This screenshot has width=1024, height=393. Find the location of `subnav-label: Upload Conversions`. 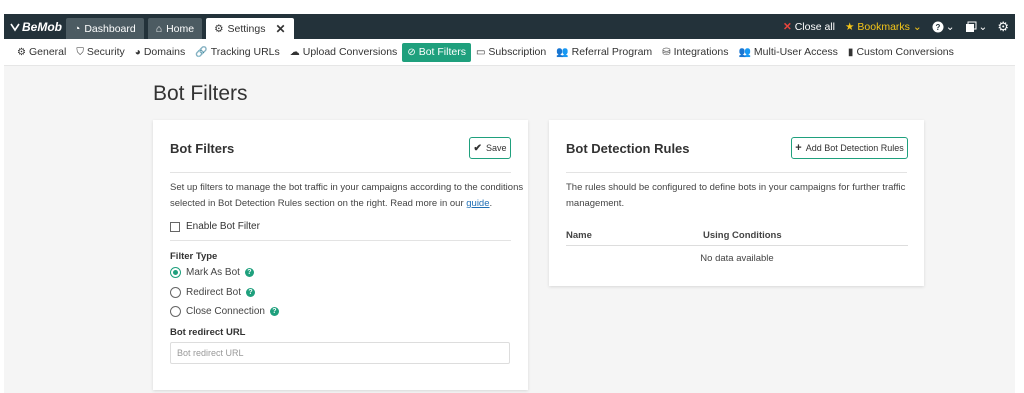

subnav-label: Upload Conversions is located at coordinates (350, 52).